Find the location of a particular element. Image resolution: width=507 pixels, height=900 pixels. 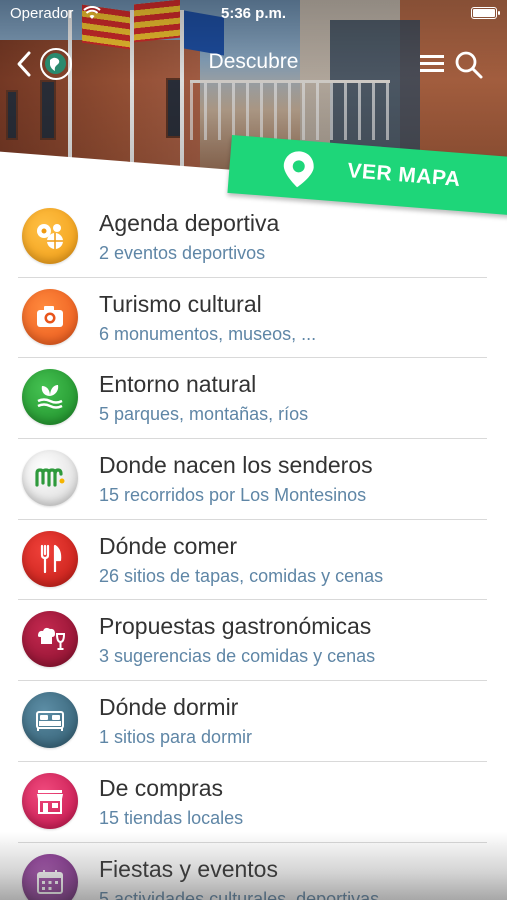

leaf-icon is located at coordinates (50, 397).